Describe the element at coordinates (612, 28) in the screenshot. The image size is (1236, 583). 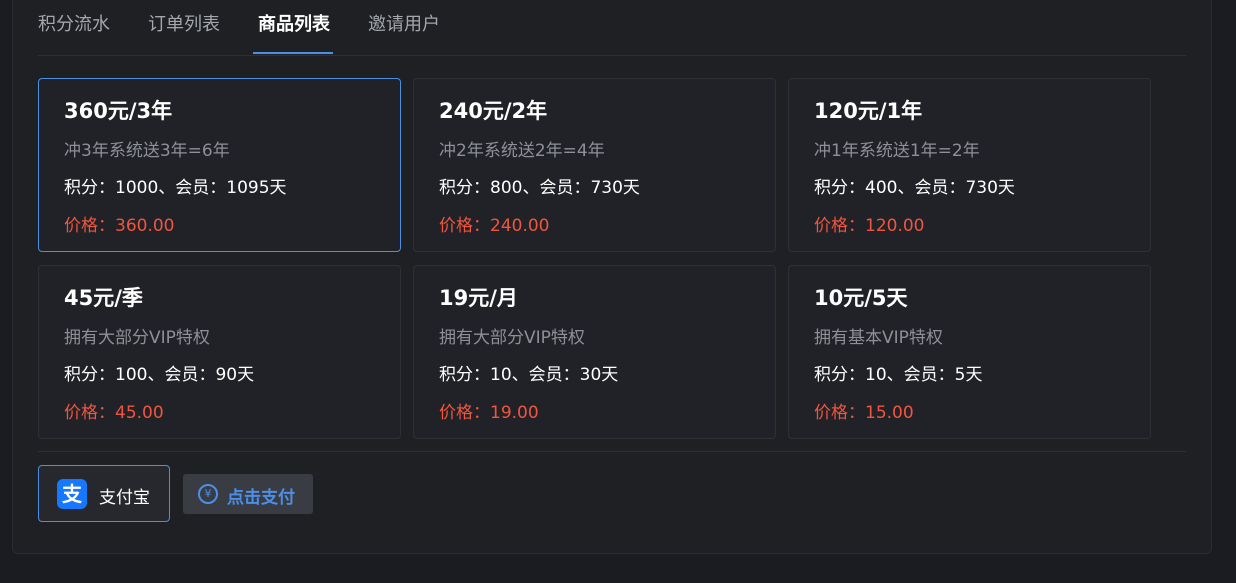
I see `tab-bar: 积分流水 订单列表 商品列表 邀请用户` at that location.